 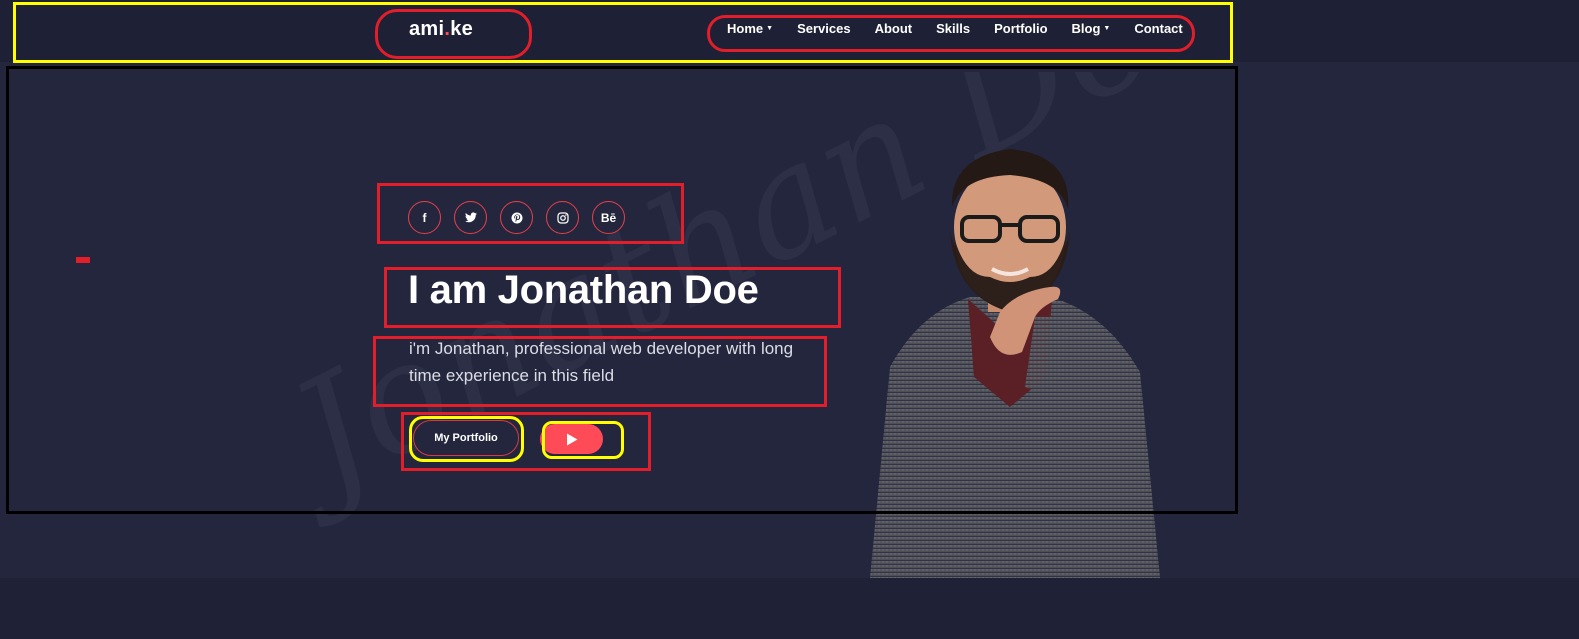 I want to click on behance-glyph: Bē, so click(x=608, y=217).